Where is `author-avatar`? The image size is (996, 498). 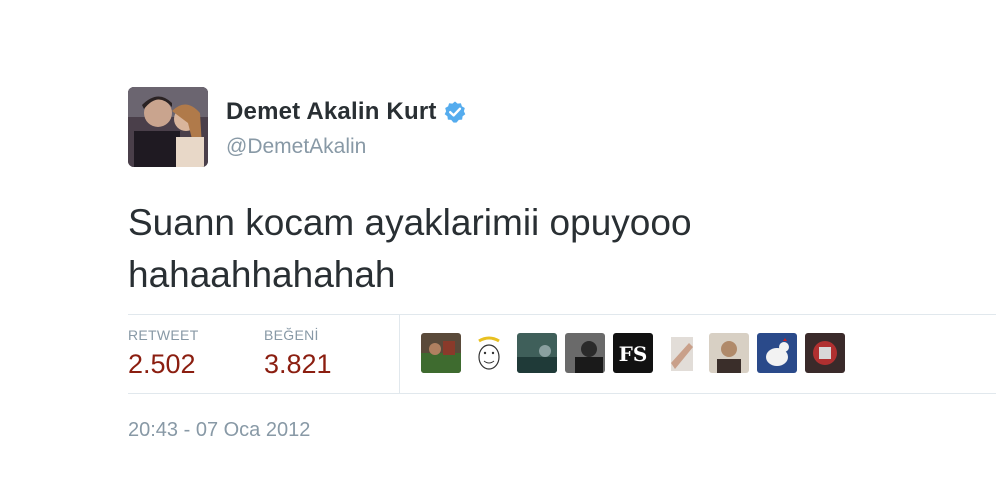 author-avatar is located at coordinates (168, 127).